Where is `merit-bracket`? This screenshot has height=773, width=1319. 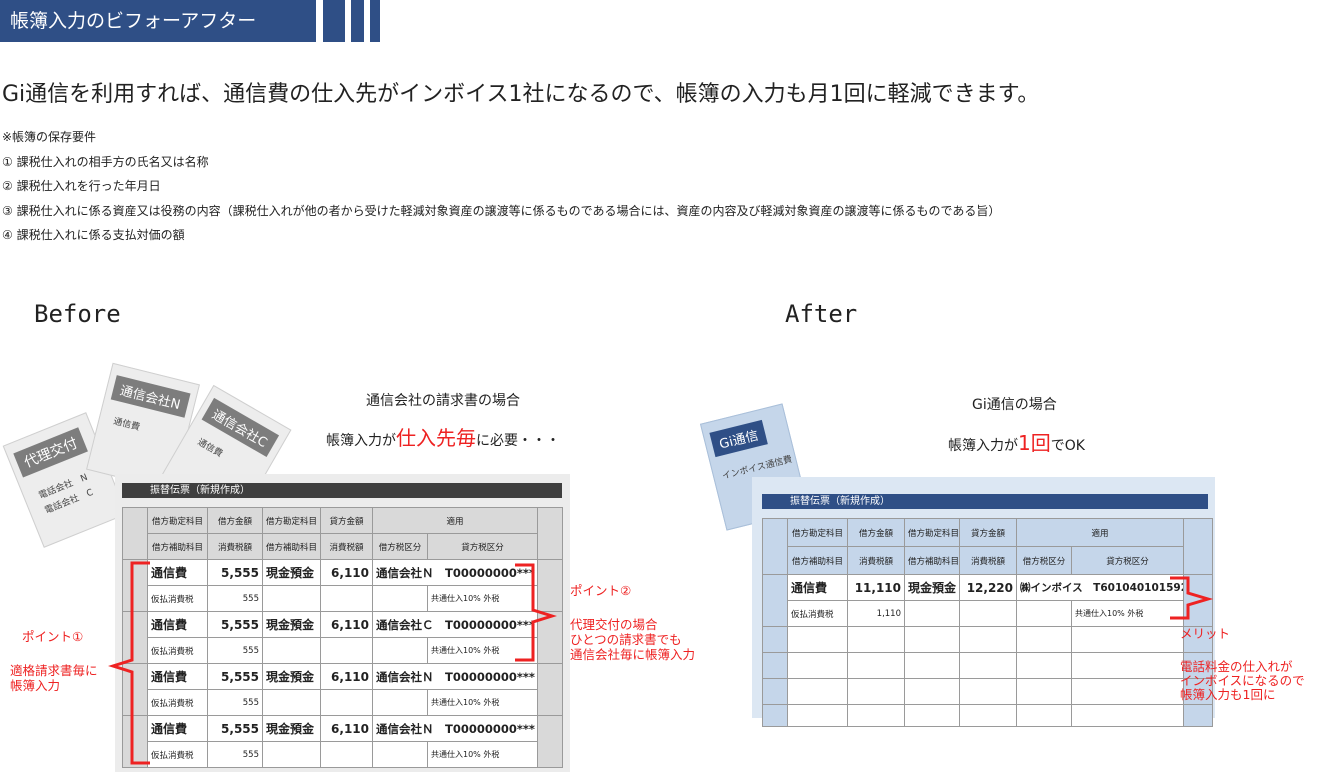 merit-bracket is located at coordinates (1192, 598).